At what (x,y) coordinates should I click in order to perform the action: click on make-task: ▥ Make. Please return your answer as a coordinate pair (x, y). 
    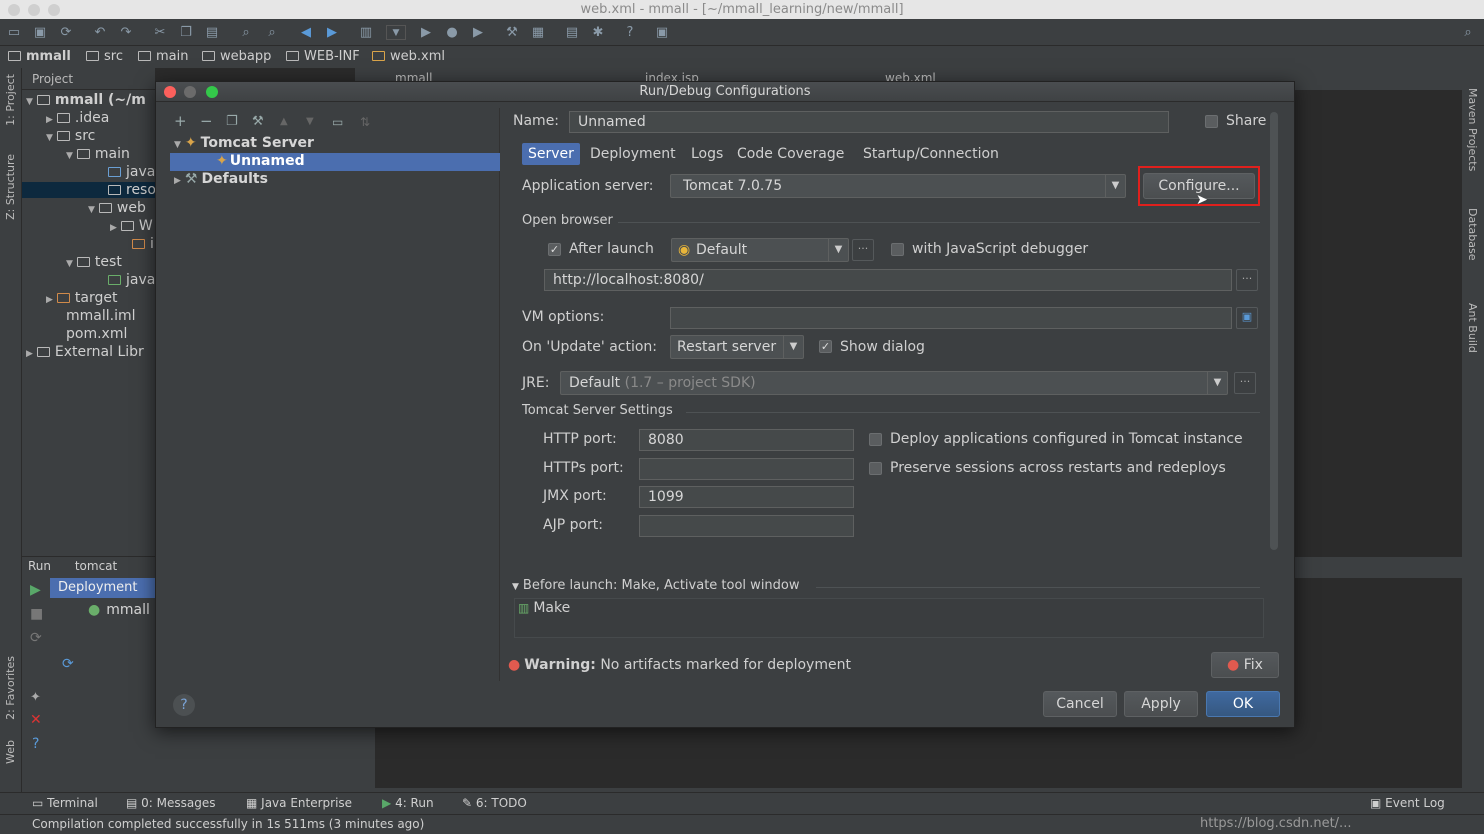
    Looking at the image, I should click on (544, 608).